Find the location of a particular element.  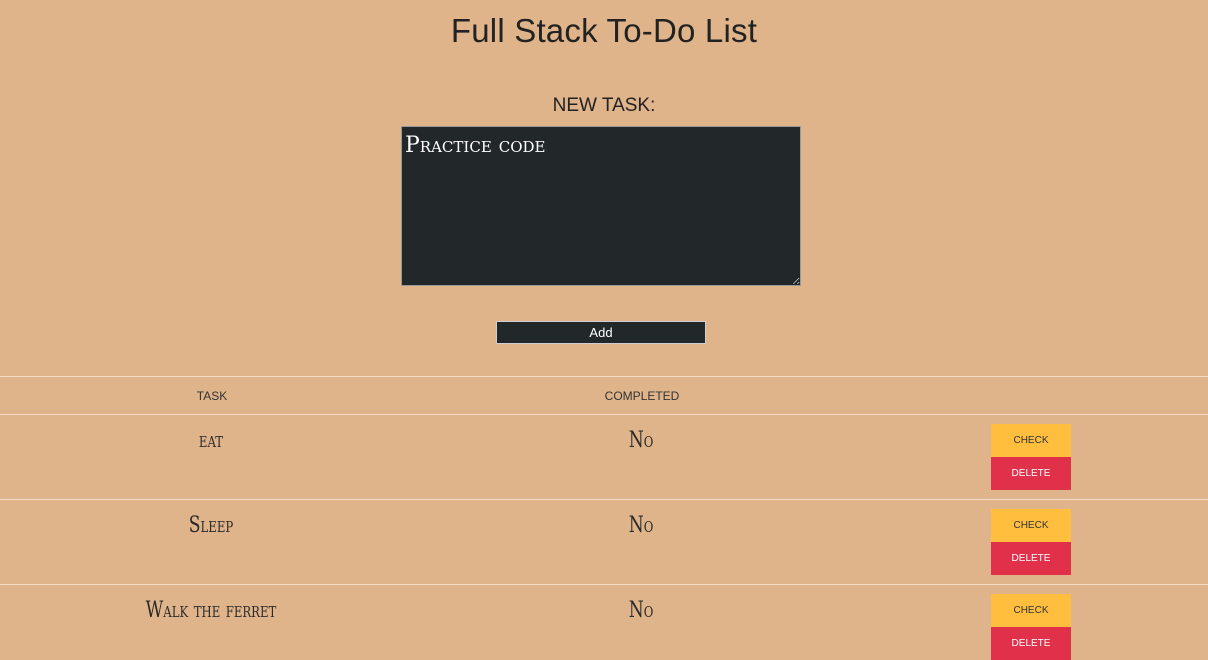

header-task: TASK is located at coordinates (212, 396).